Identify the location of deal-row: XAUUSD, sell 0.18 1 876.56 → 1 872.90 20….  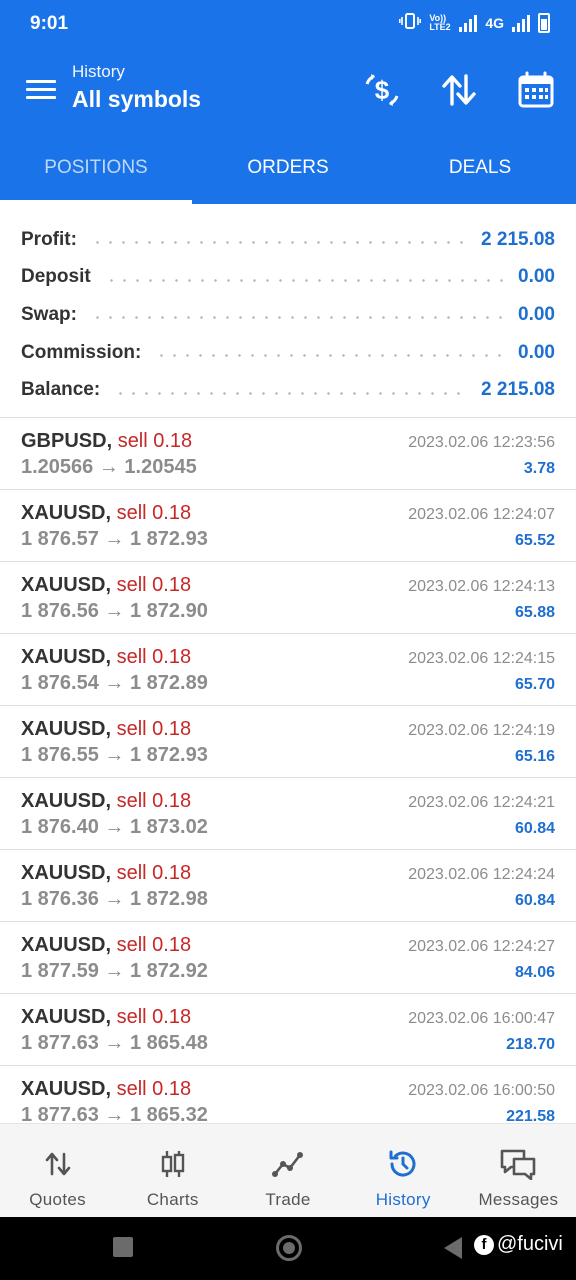
(288, 598).